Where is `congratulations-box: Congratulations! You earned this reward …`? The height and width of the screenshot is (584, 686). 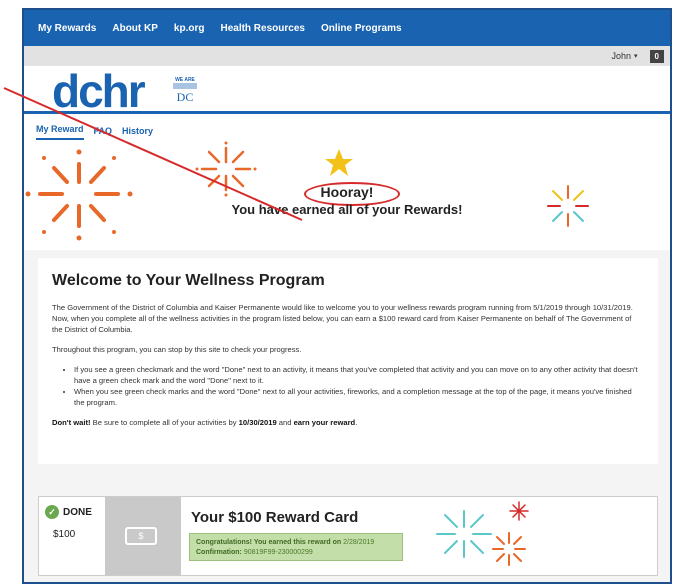
congratulations-box: Congratulations! You earned this reward … is located at coordinates (296, 547).